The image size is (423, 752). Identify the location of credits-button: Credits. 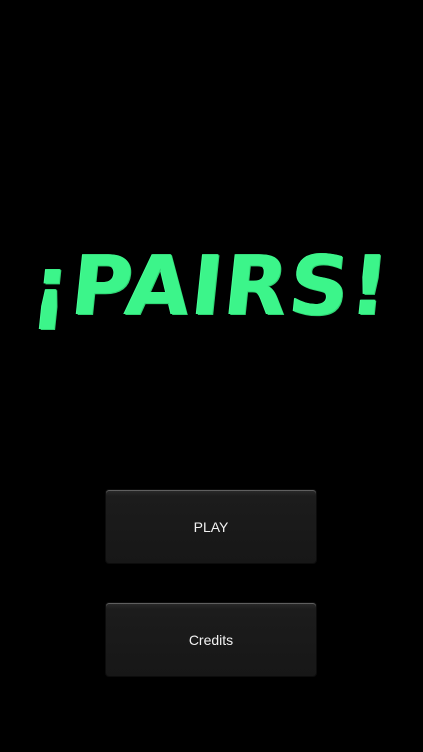
(211, 639).